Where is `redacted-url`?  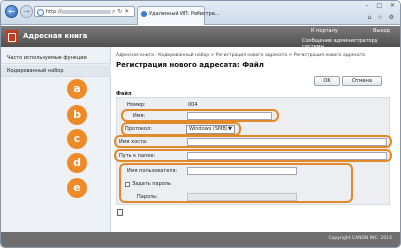 redacted-url is located at coordinates (86, 11).